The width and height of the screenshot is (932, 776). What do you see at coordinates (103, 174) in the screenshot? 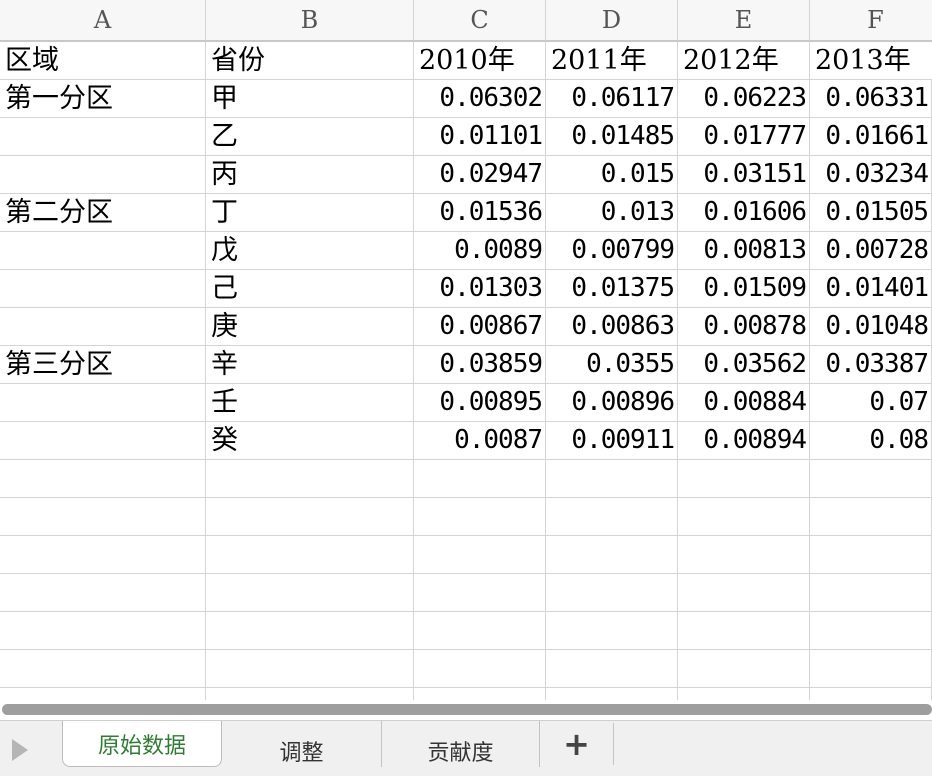
I see `cell-a4` at bounding box center [103, 174].